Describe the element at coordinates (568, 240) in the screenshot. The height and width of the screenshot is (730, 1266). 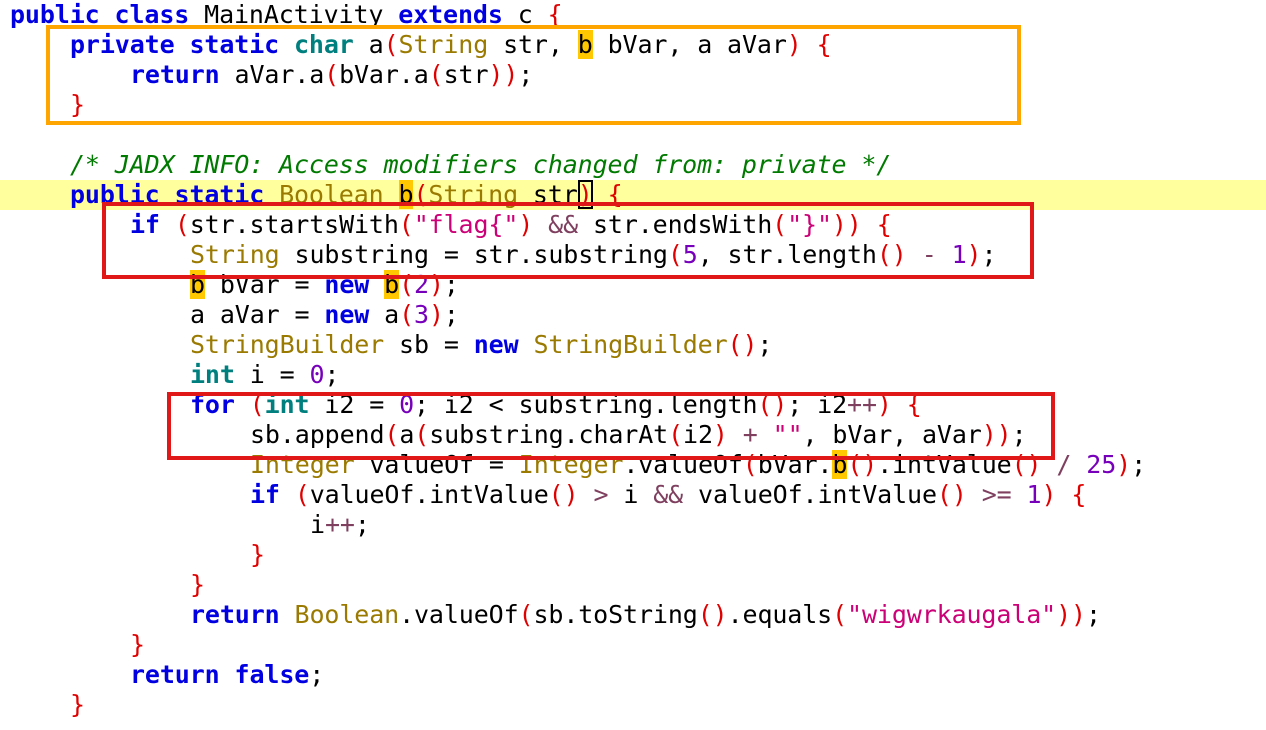
I see `annotation-box-flag-check` at that location.